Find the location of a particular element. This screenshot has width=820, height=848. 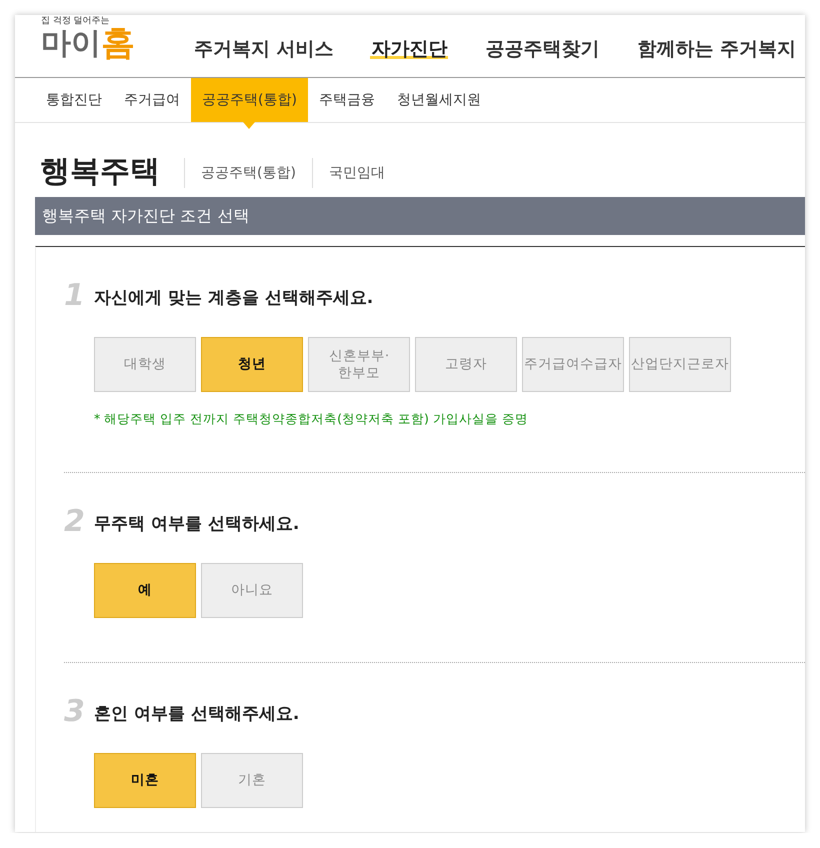

sub-nav-tab: 공공주택(통합) is located at coordinates (249, 100).